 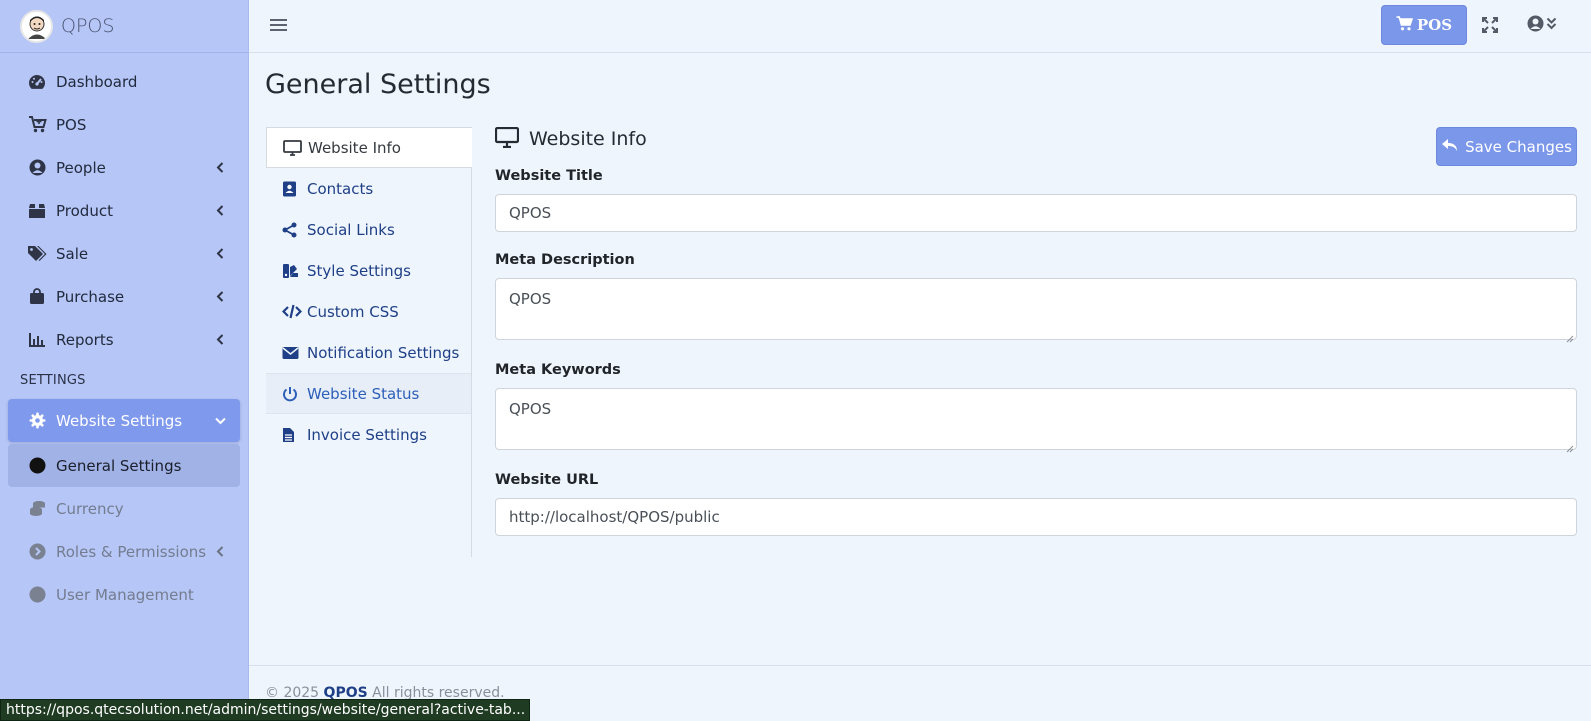 What do you see at coordinates (1490, 25) in the screenshot?
I see `fullscreen-icon` at bounding box center [1490, 25].